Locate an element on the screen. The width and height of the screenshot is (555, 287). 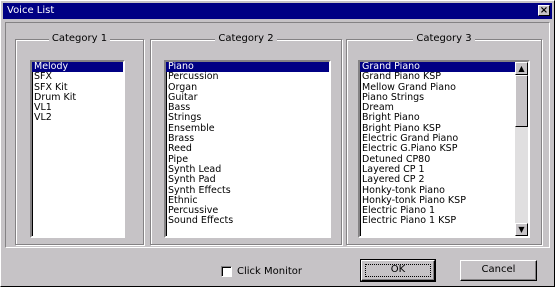
category-2-label: Category 2 is located at coordinates (246, 38).